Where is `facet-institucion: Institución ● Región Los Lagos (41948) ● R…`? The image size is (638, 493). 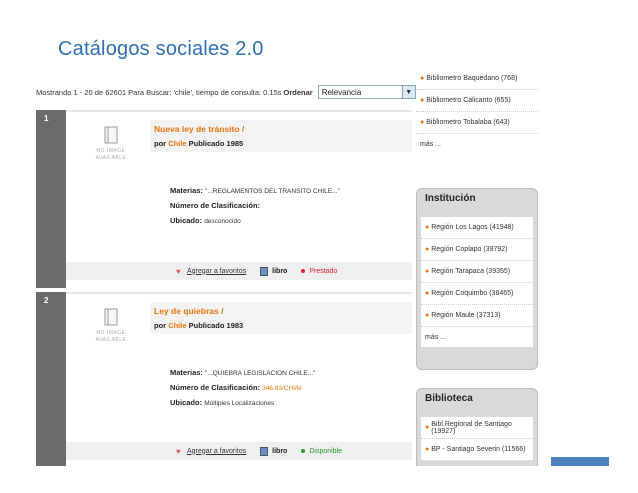 facet-institucion: Institución ● Región Los Lagos (41948) ● R… is located at coordinates (477, 279).